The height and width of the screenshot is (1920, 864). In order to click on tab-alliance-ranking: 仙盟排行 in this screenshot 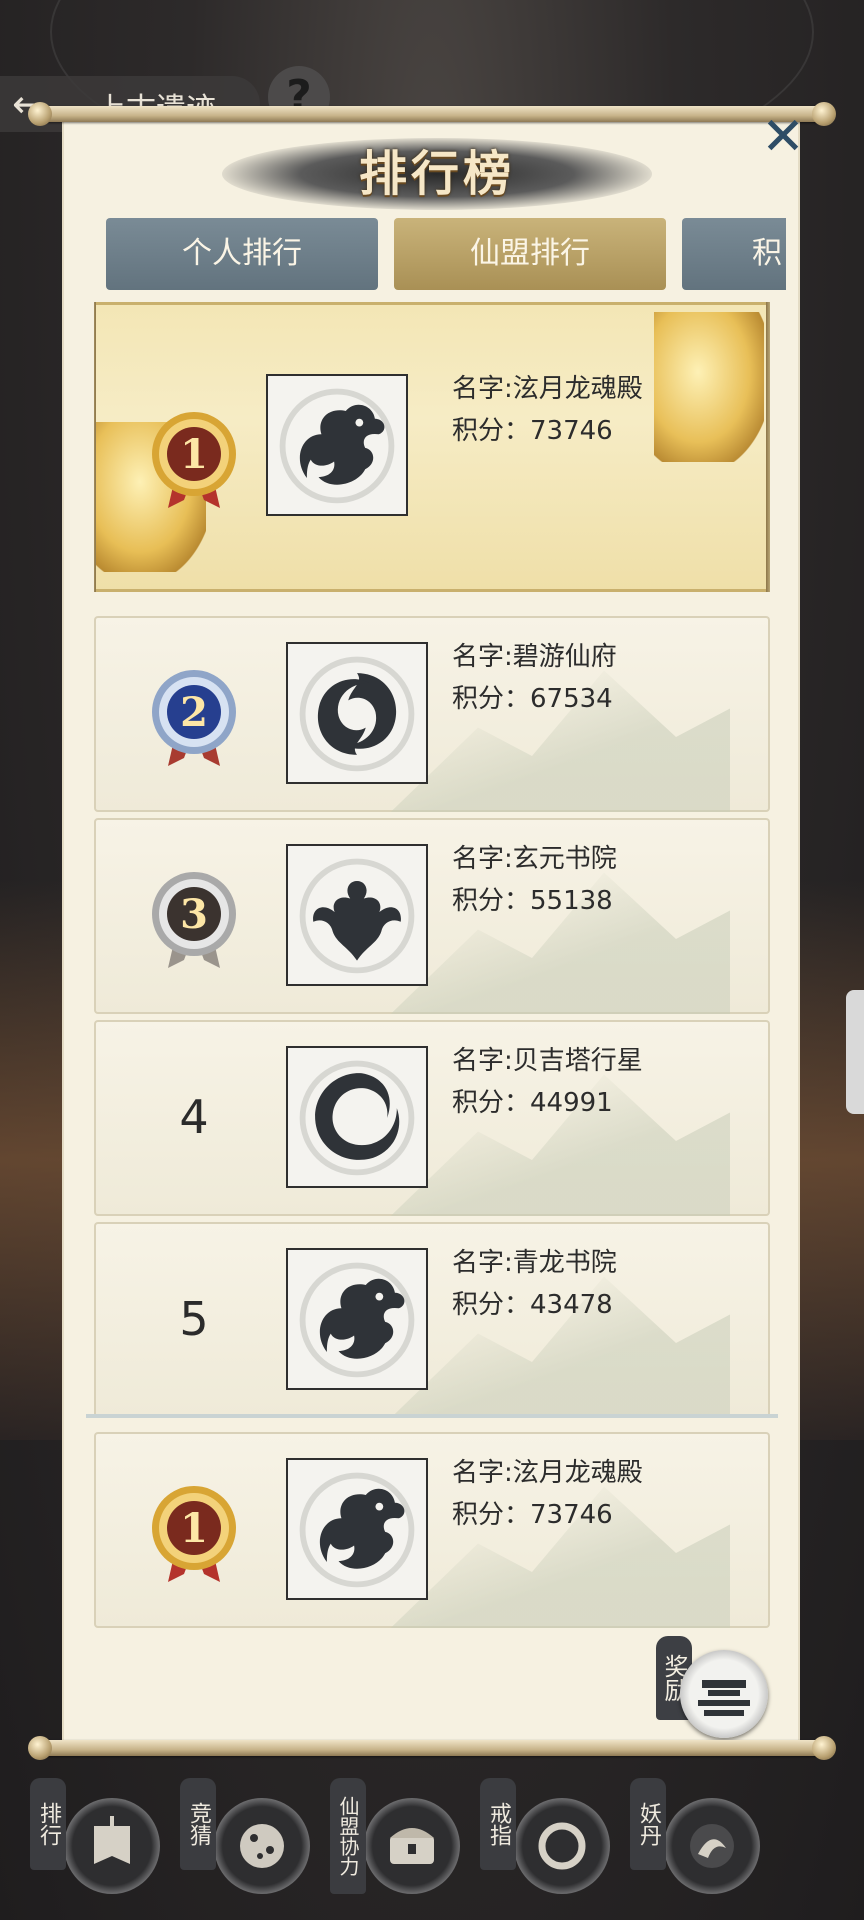, I will do `click(530, 254)`.